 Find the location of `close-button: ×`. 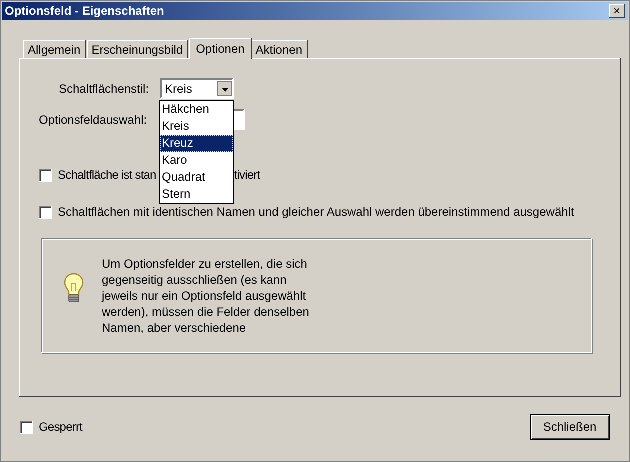

close-button: × is located at coordinates (617, 11).